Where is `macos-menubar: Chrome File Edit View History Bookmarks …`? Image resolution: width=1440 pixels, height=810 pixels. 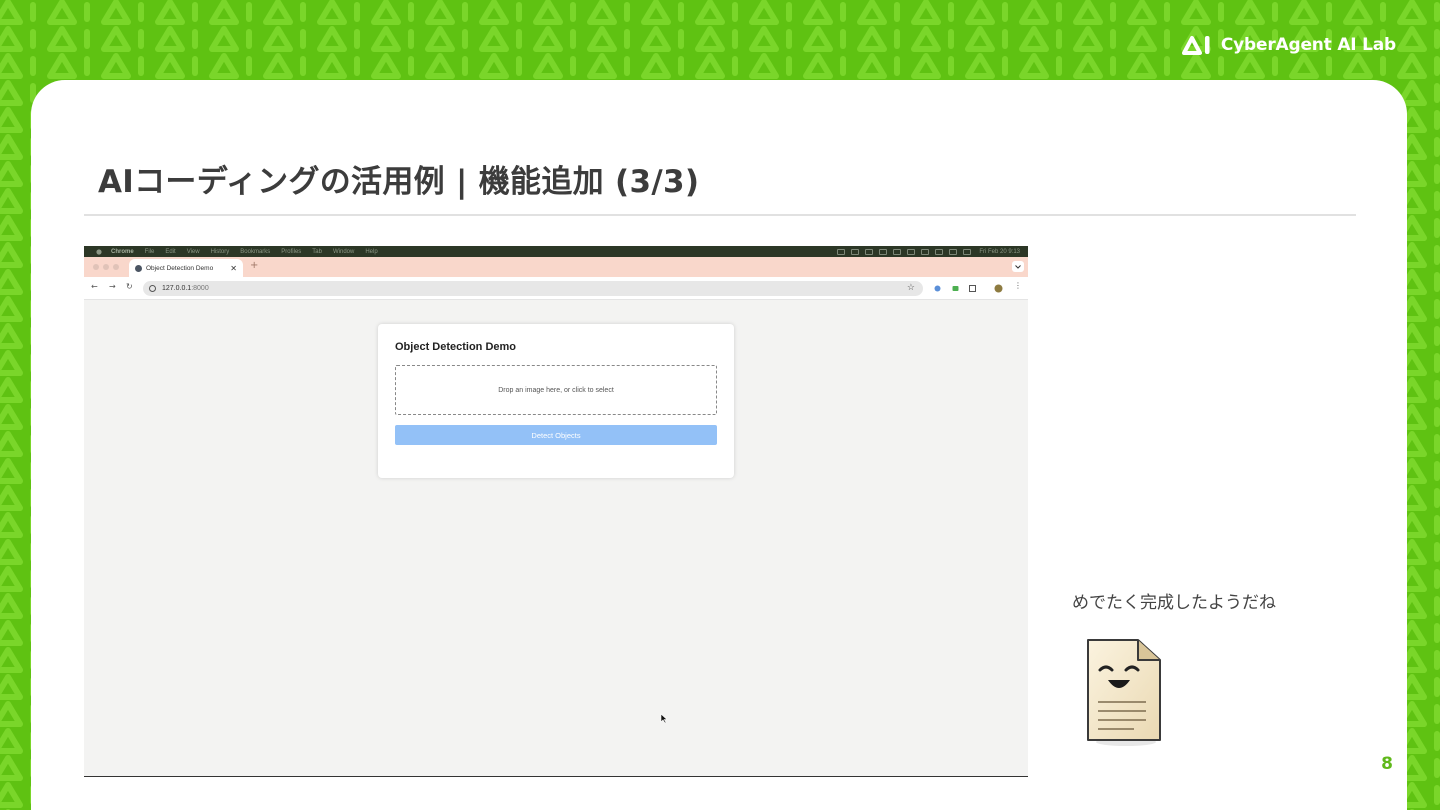
macos-menubar: Chrome File Edit View History Bookmarks … is located at coordinates (556, 251).